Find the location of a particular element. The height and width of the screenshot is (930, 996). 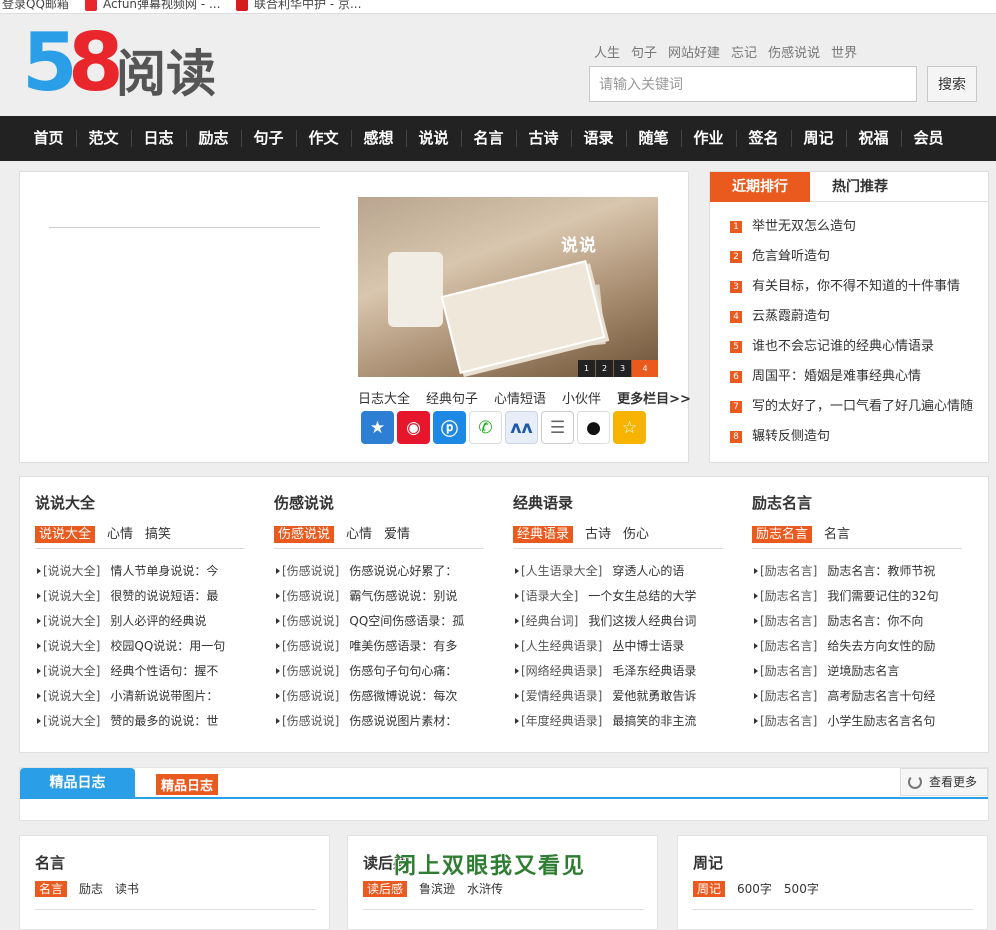

tag-link: 励志 is located at coordinates (91, 889).